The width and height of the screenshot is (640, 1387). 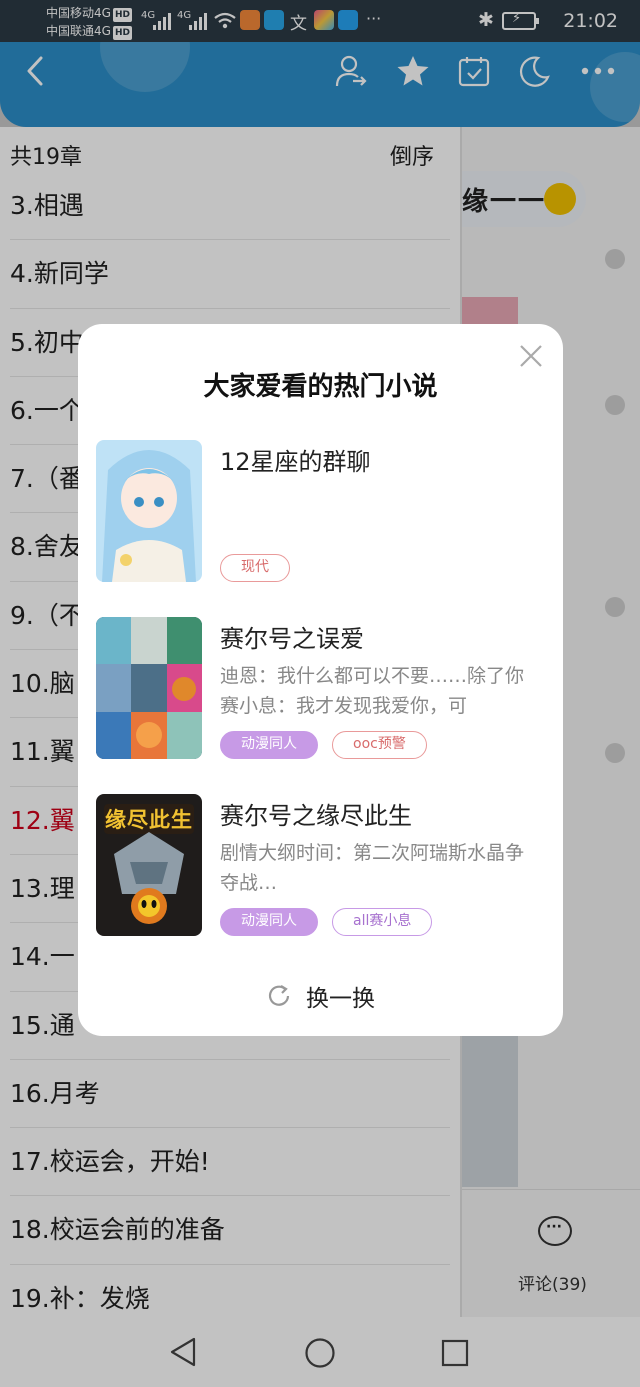 What do you see at coordinates (78, 13) in the screenshot?
I see `carrier-1: 中国移动4G` at bounding box center [78, 13].